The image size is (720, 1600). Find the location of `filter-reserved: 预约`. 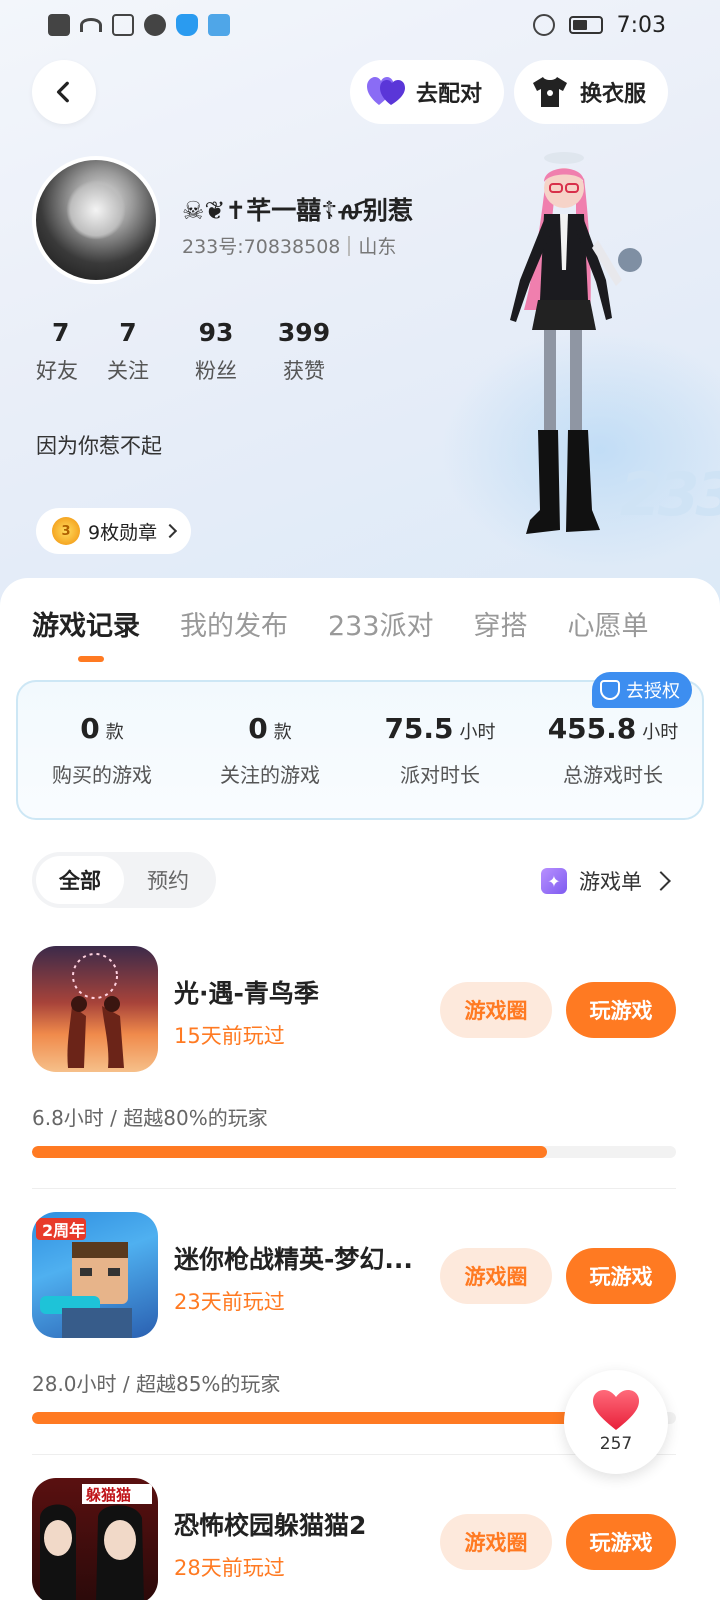

filter-reserved: 预约 is located at coordinates (168, 880).